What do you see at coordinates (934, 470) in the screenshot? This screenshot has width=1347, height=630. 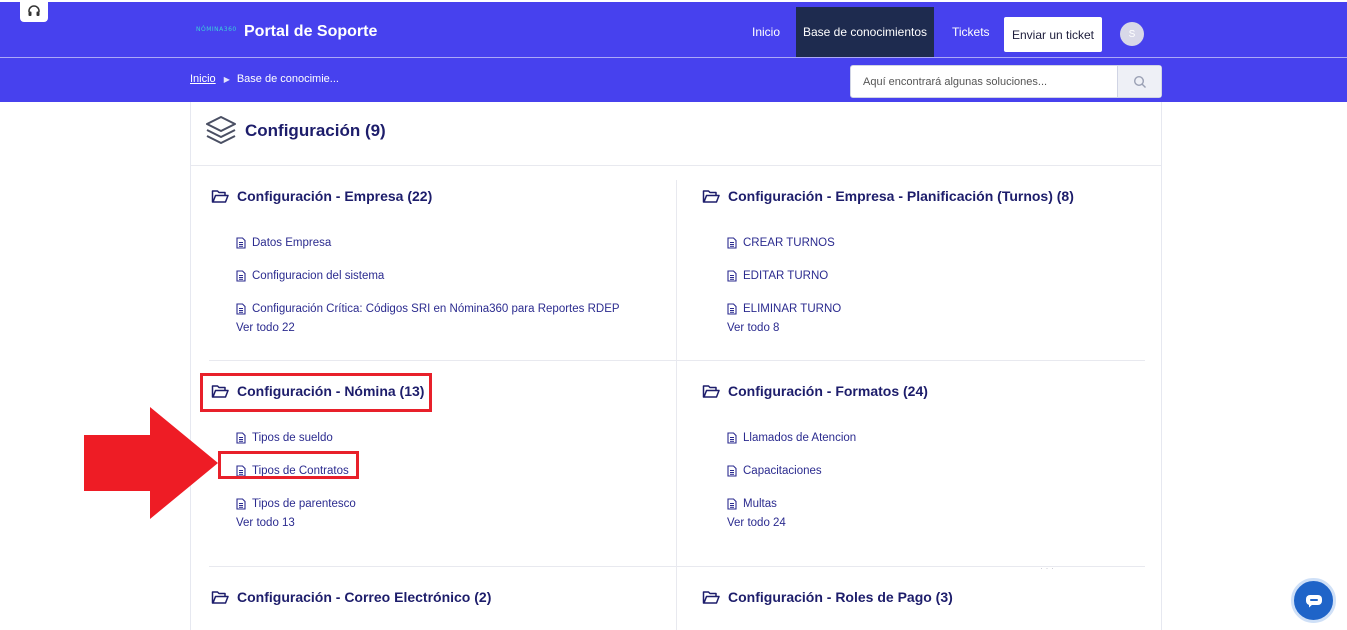 I see `article-item: Capacitaciones` at bounding box center [934, 470].